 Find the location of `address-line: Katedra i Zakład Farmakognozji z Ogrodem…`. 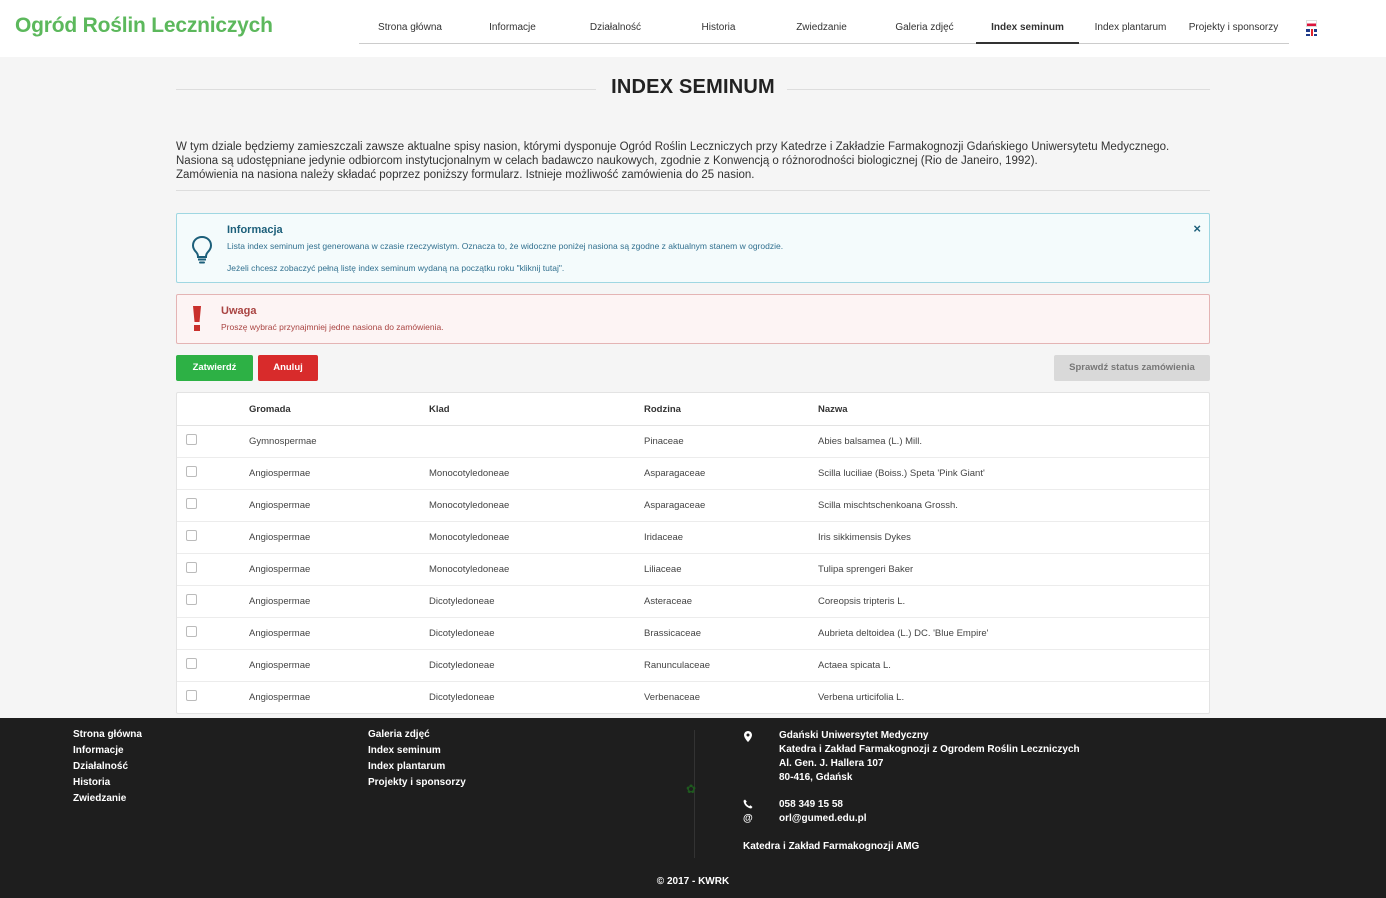

address-line: Katedra i Zakład Farmakognozji z Ogrodem… is located at coordinates (929, 749).